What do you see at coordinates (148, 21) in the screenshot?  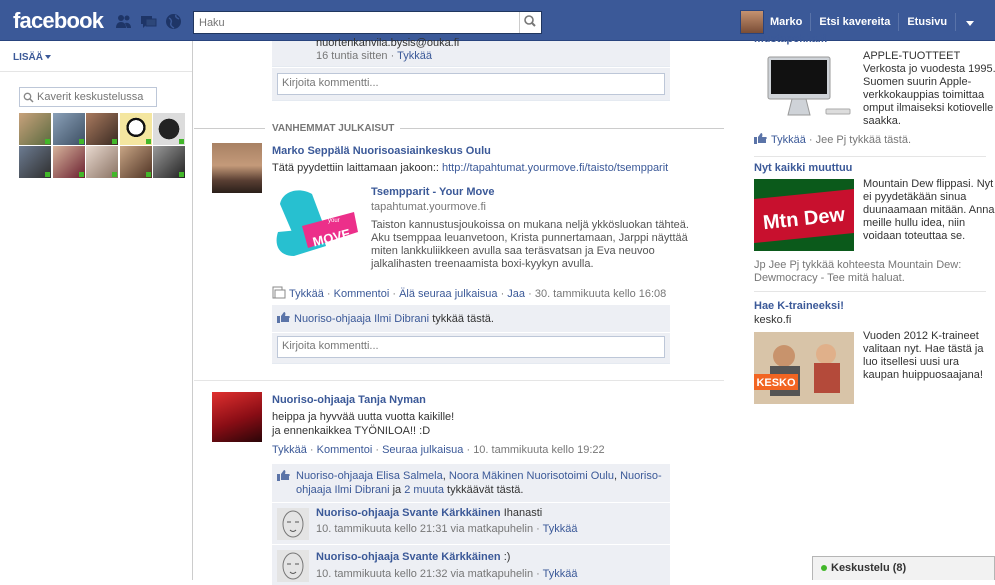 I see `messages-icon` at bounding box center [148, 21].